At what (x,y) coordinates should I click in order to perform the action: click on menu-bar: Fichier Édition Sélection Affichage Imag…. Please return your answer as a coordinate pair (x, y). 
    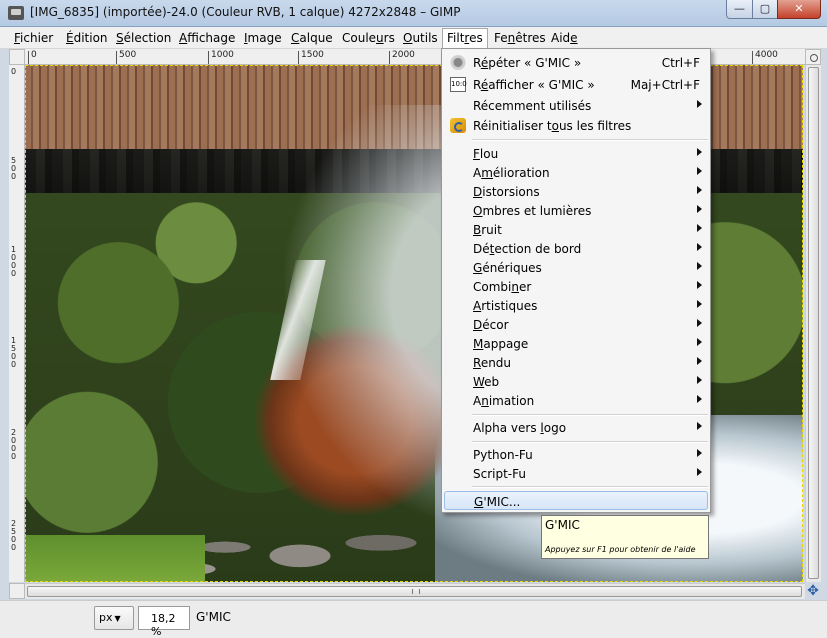
    Looking at the image, I should click on (413, 38).